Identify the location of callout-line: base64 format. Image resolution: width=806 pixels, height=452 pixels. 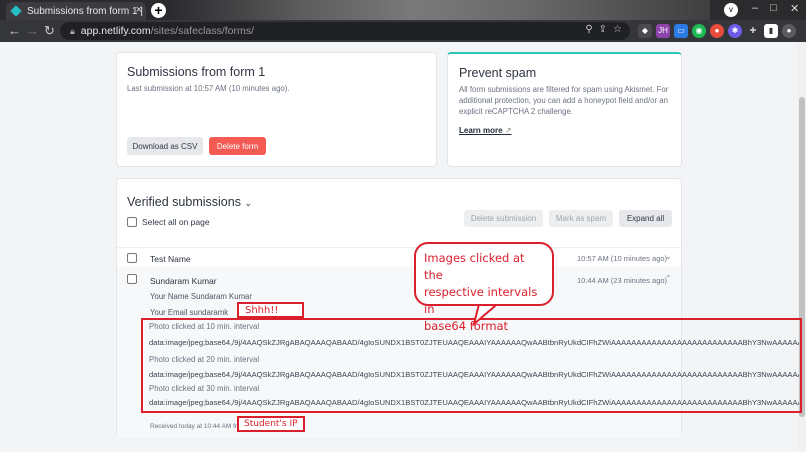
(466, 326).